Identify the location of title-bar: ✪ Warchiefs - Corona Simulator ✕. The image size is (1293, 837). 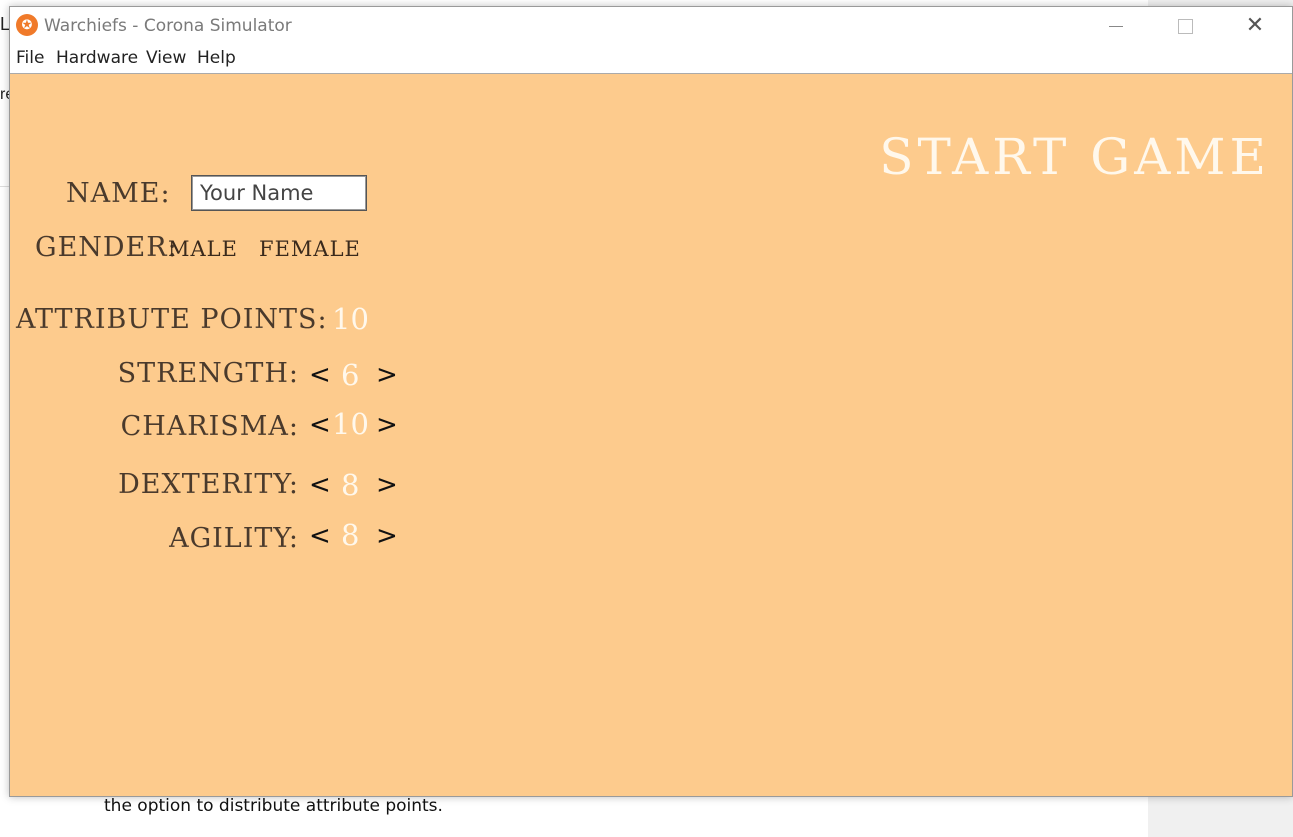
(651, 26).